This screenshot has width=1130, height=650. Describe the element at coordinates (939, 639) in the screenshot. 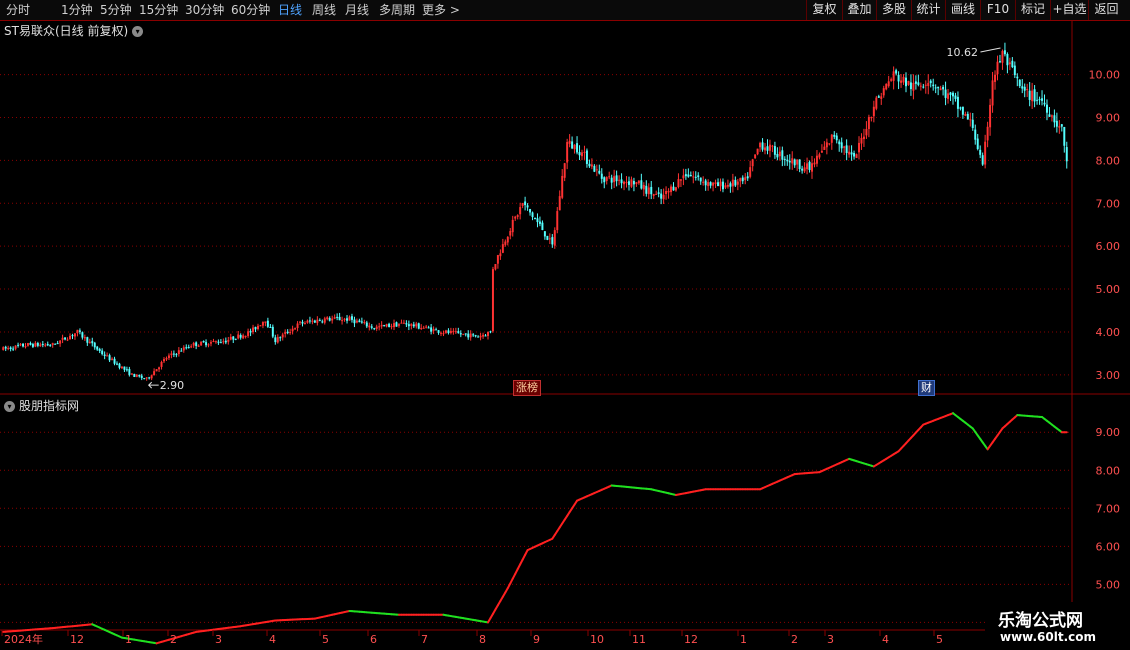

I see `x-tick-label: 5` at that location.